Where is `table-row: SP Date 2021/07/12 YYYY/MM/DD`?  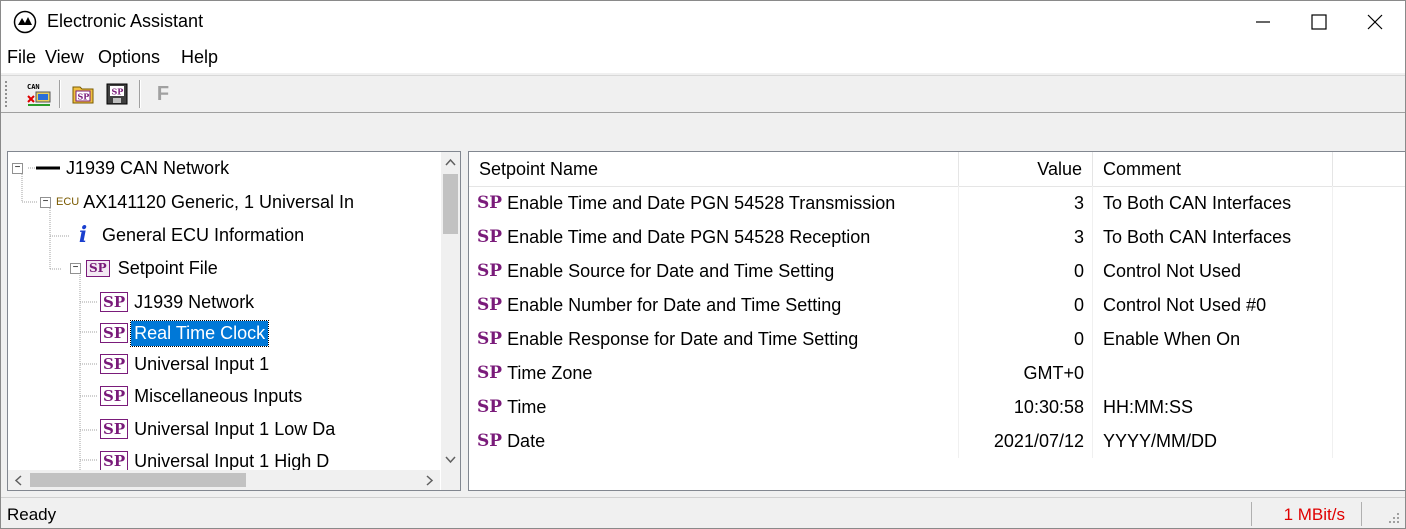 table-row: SP Date 2021/07/12 YYYY/MM/DD is located at coordinates (937, 441).